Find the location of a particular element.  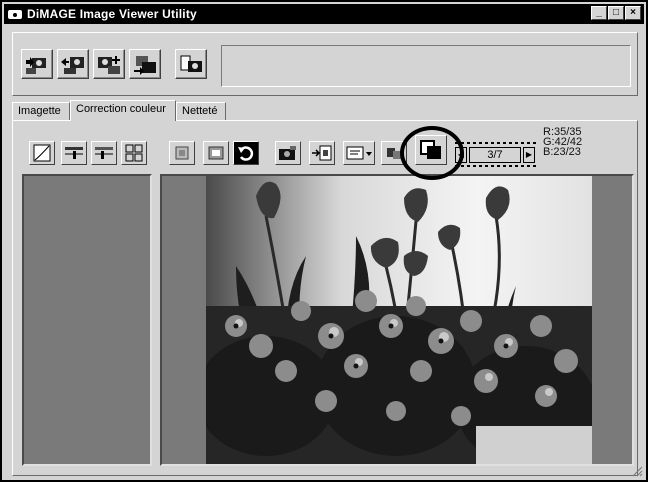

camera-save-icon is located at coordinates (72, 65).